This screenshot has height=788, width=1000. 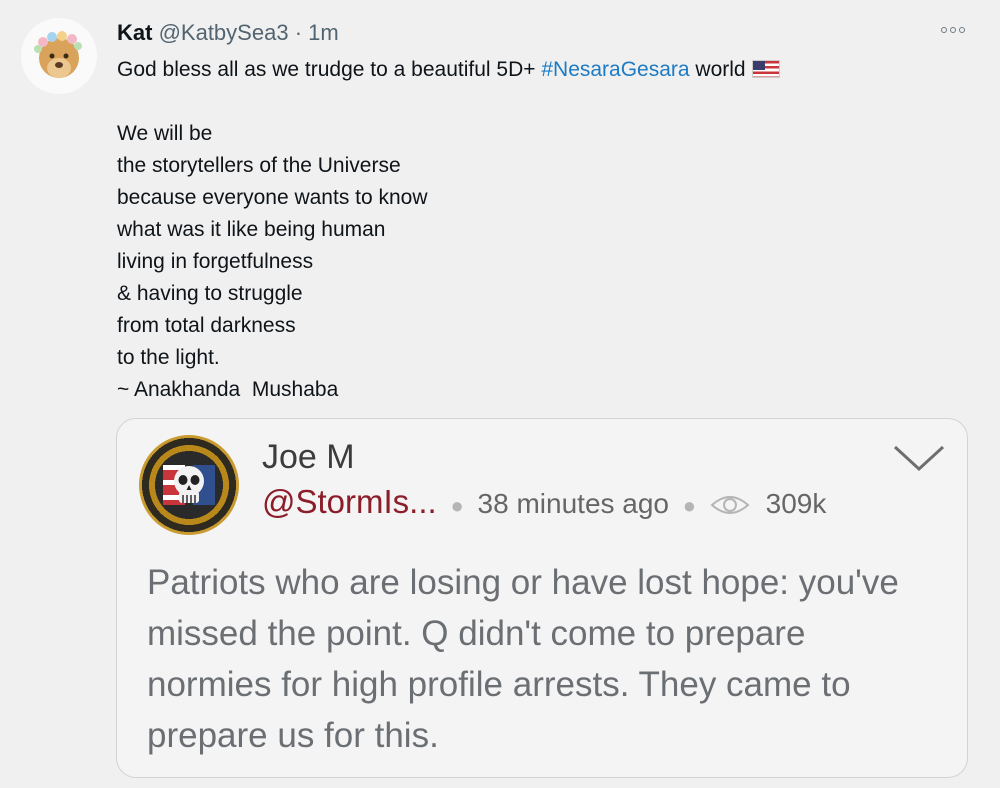 I want to click on more-options-icon, so click(x=953, y=30).